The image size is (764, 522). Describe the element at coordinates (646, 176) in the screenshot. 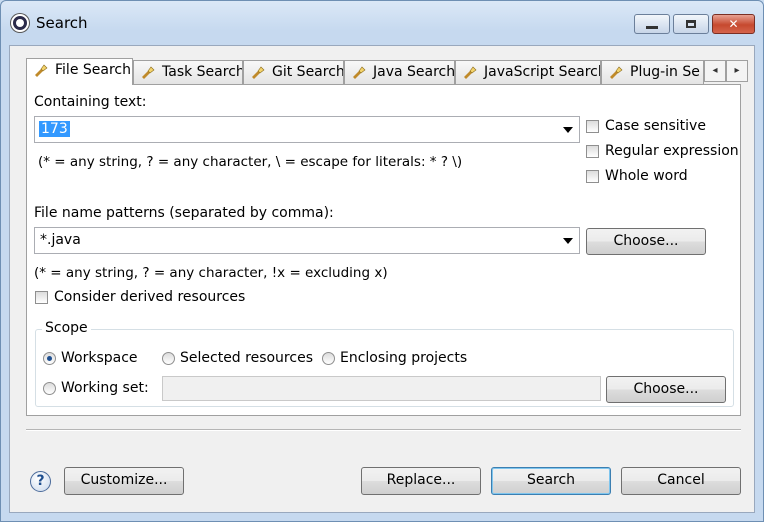

I see `whole-word-label: Whole word` at that location.